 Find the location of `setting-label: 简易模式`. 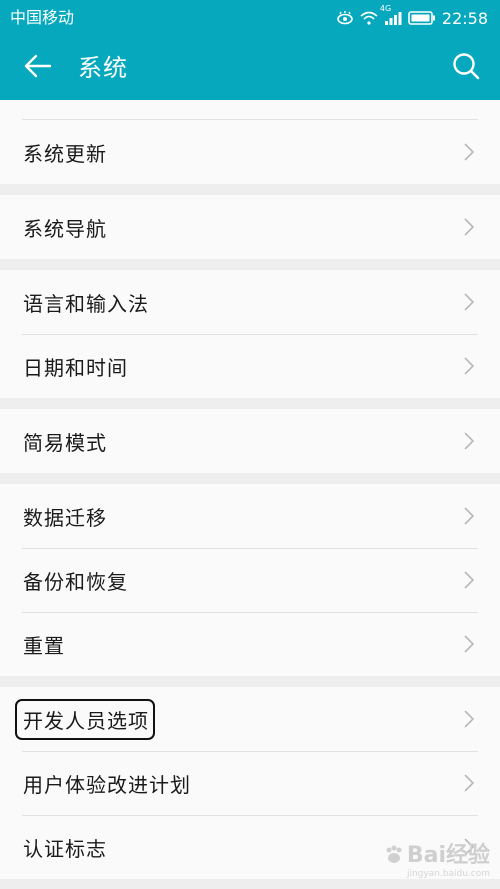

setting-label: 简易模式 is located at coordinates (65, 442).